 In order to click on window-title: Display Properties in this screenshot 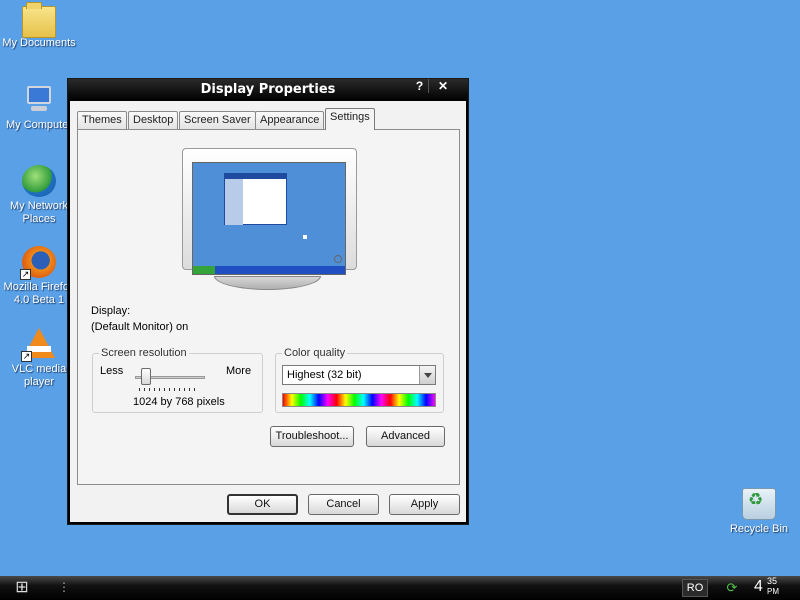, I will do `click(268, 89)`.